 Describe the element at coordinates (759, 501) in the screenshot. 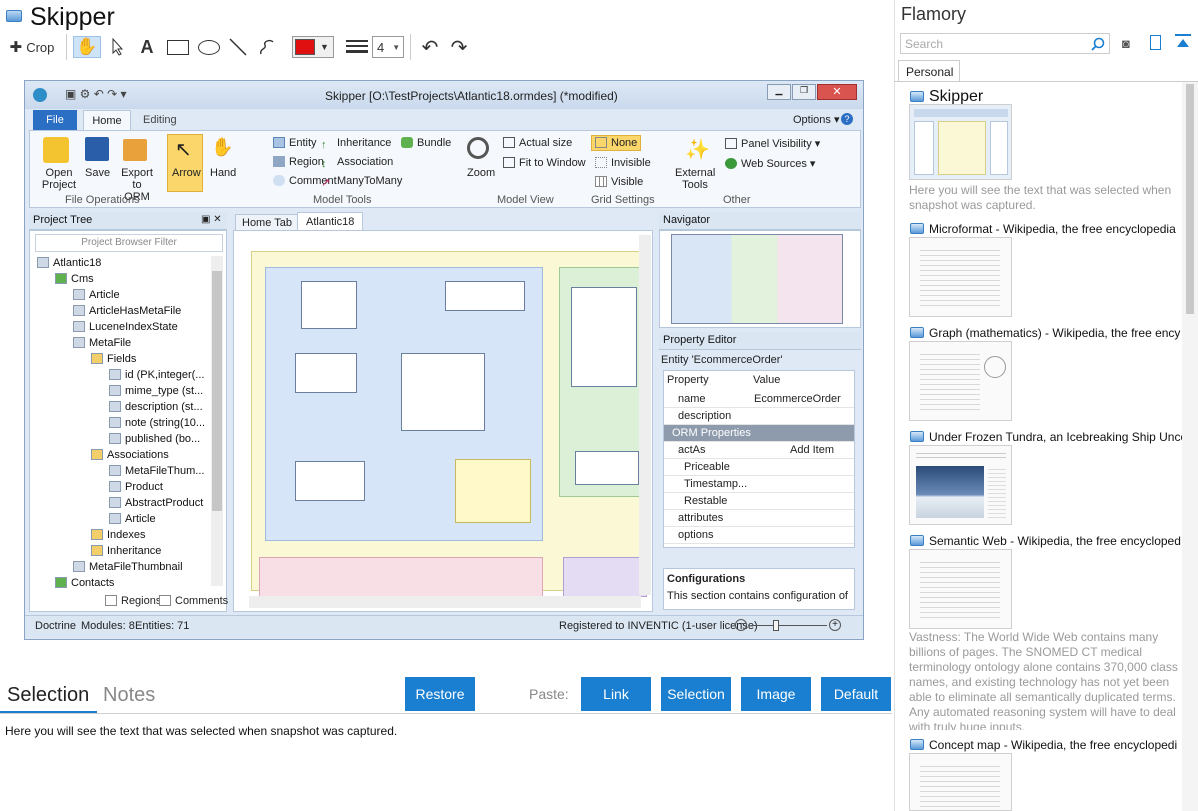

I see `property-row: Restable` at that location.